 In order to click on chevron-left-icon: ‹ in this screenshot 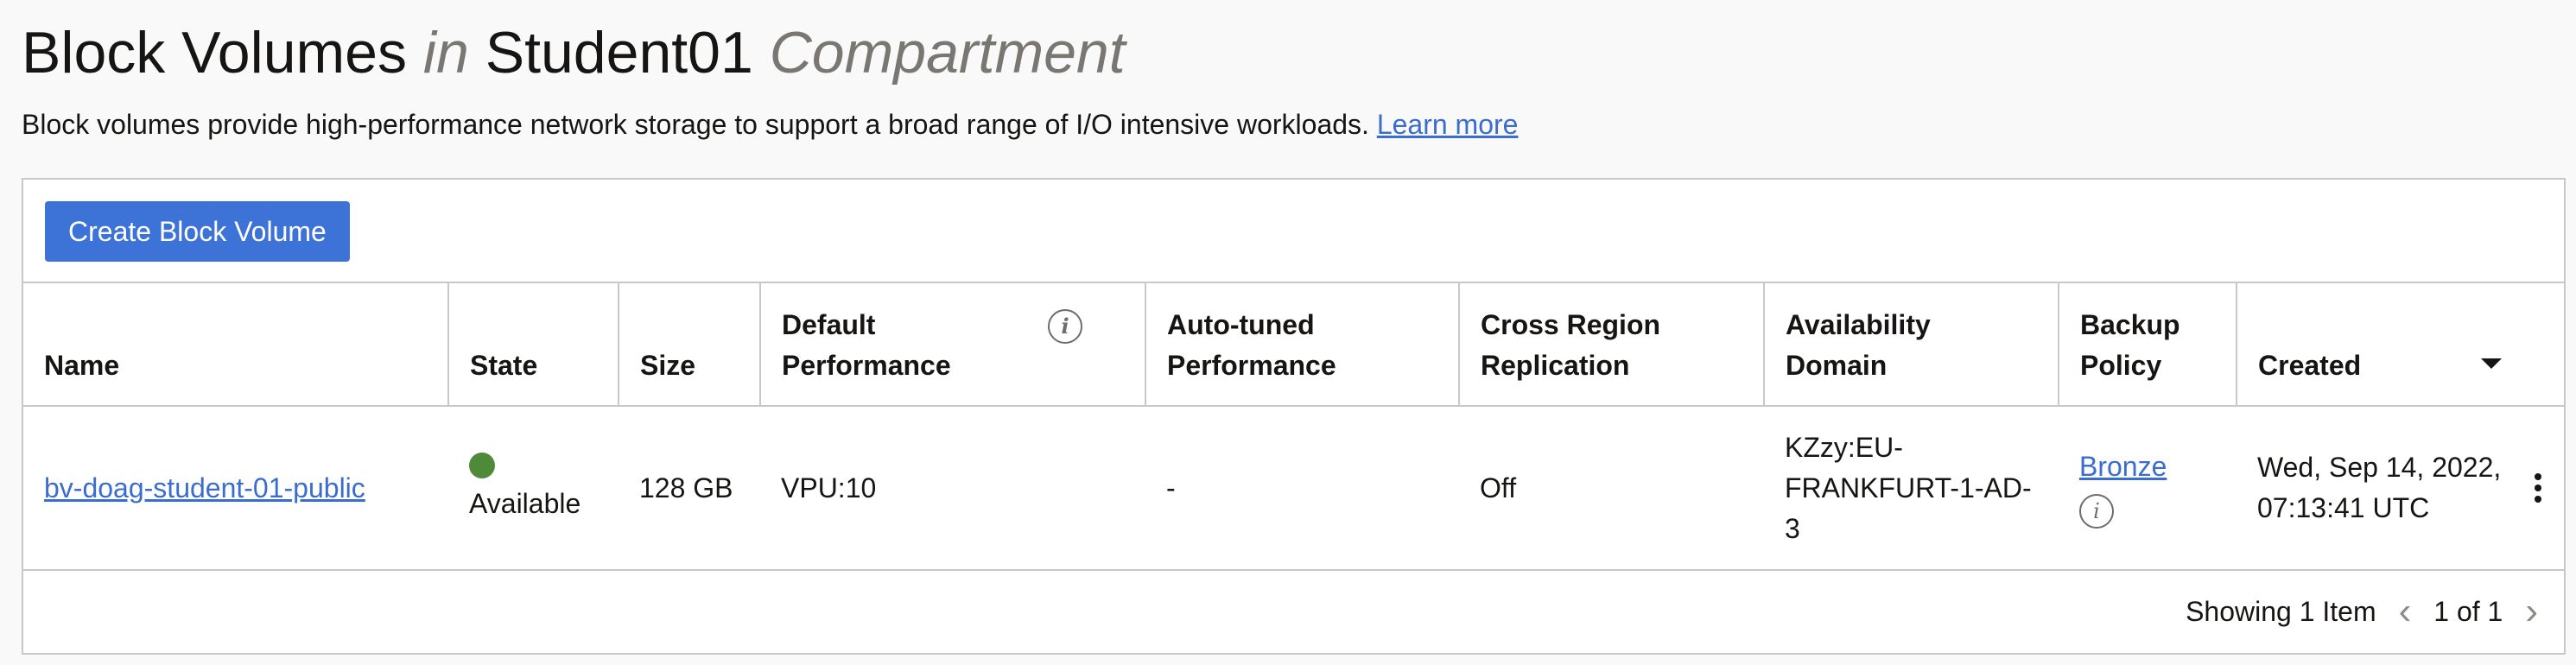, I will do `click(2405, 611)`.